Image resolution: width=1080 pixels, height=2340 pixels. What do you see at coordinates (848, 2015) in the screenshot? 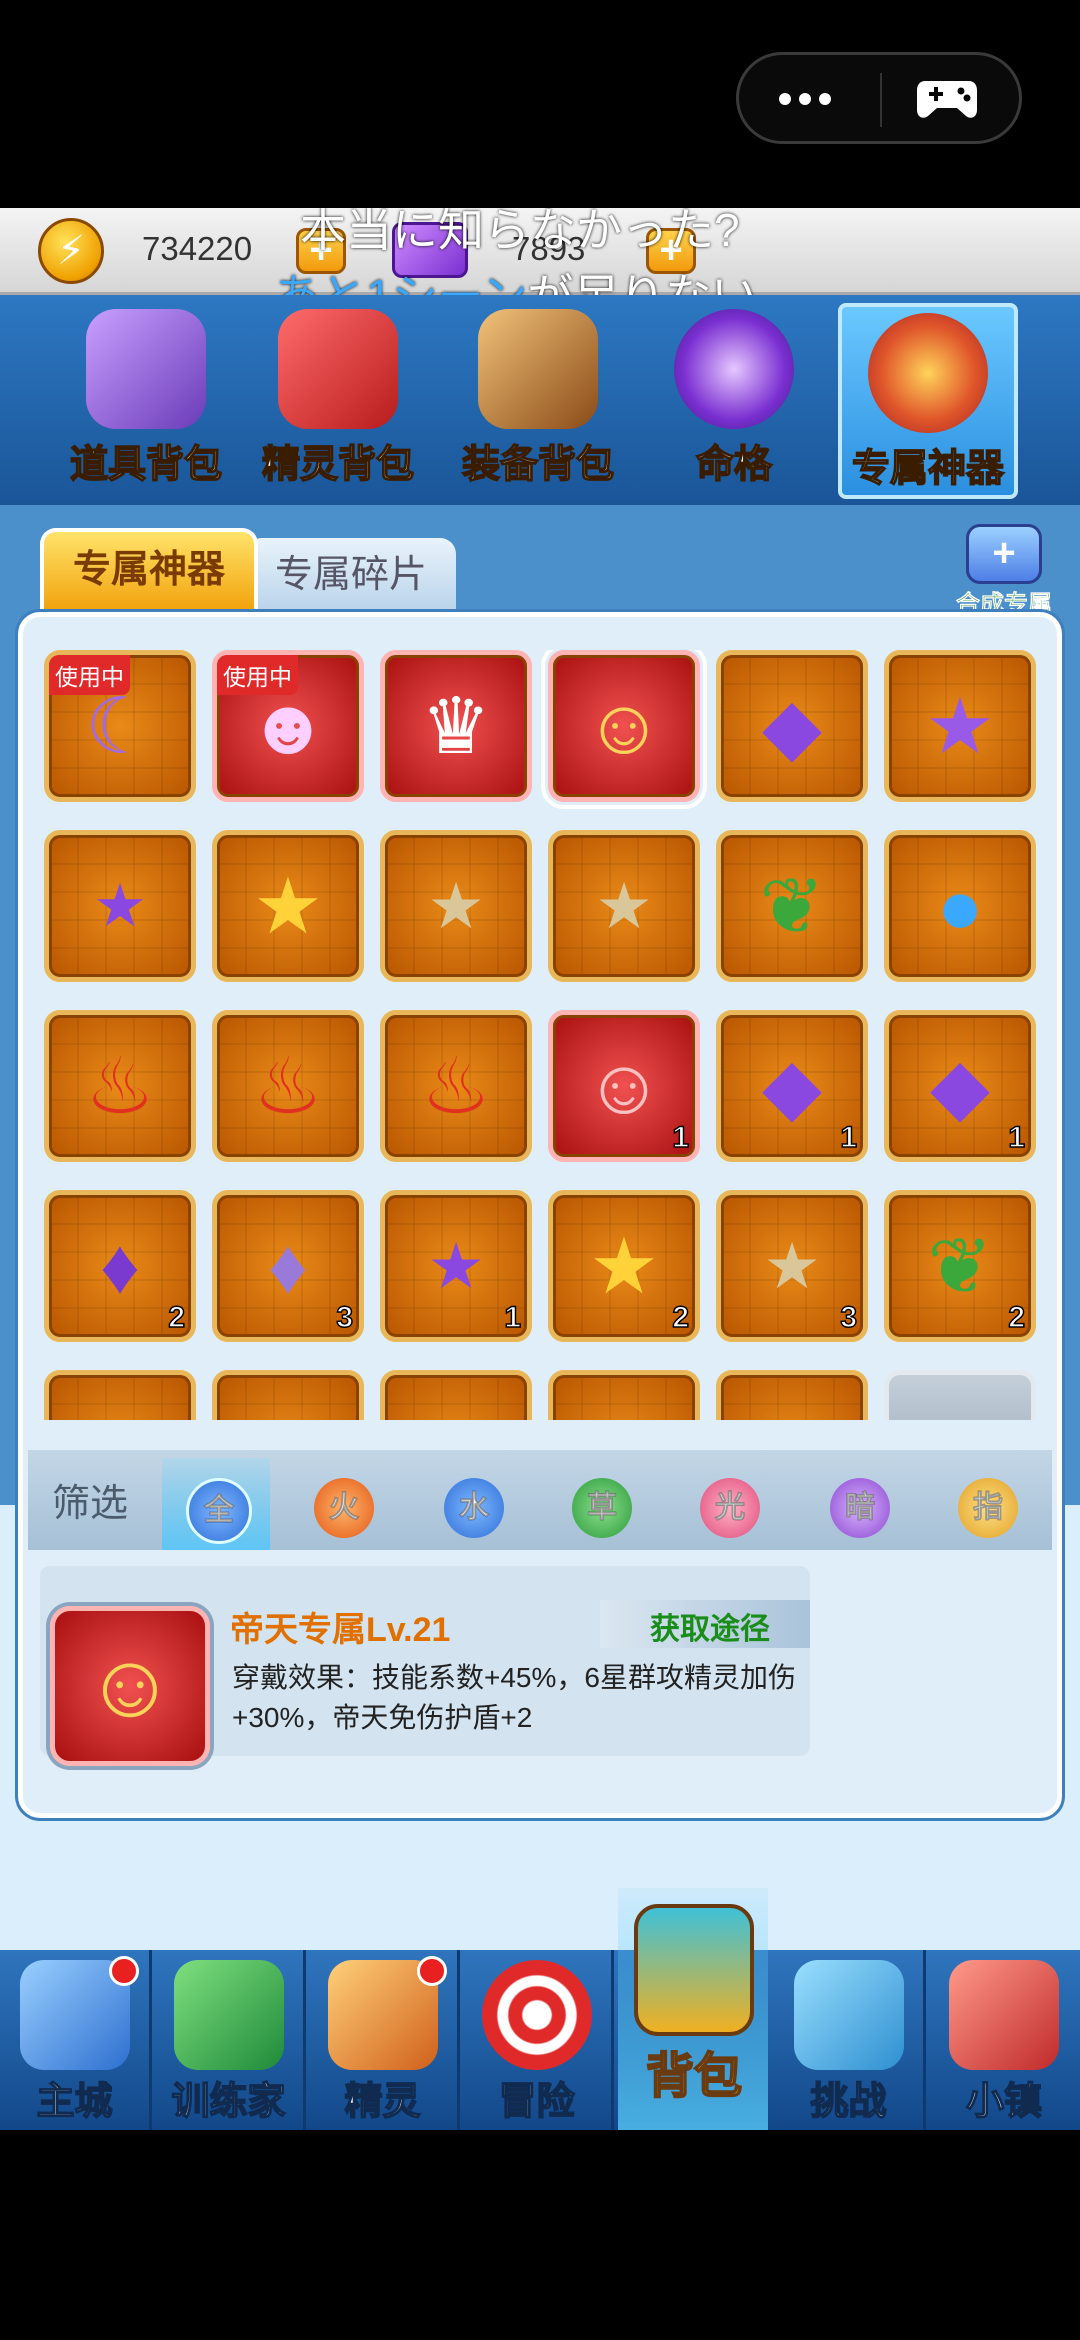
I see `map-pin-icon` at bounding box center [848, 2015].